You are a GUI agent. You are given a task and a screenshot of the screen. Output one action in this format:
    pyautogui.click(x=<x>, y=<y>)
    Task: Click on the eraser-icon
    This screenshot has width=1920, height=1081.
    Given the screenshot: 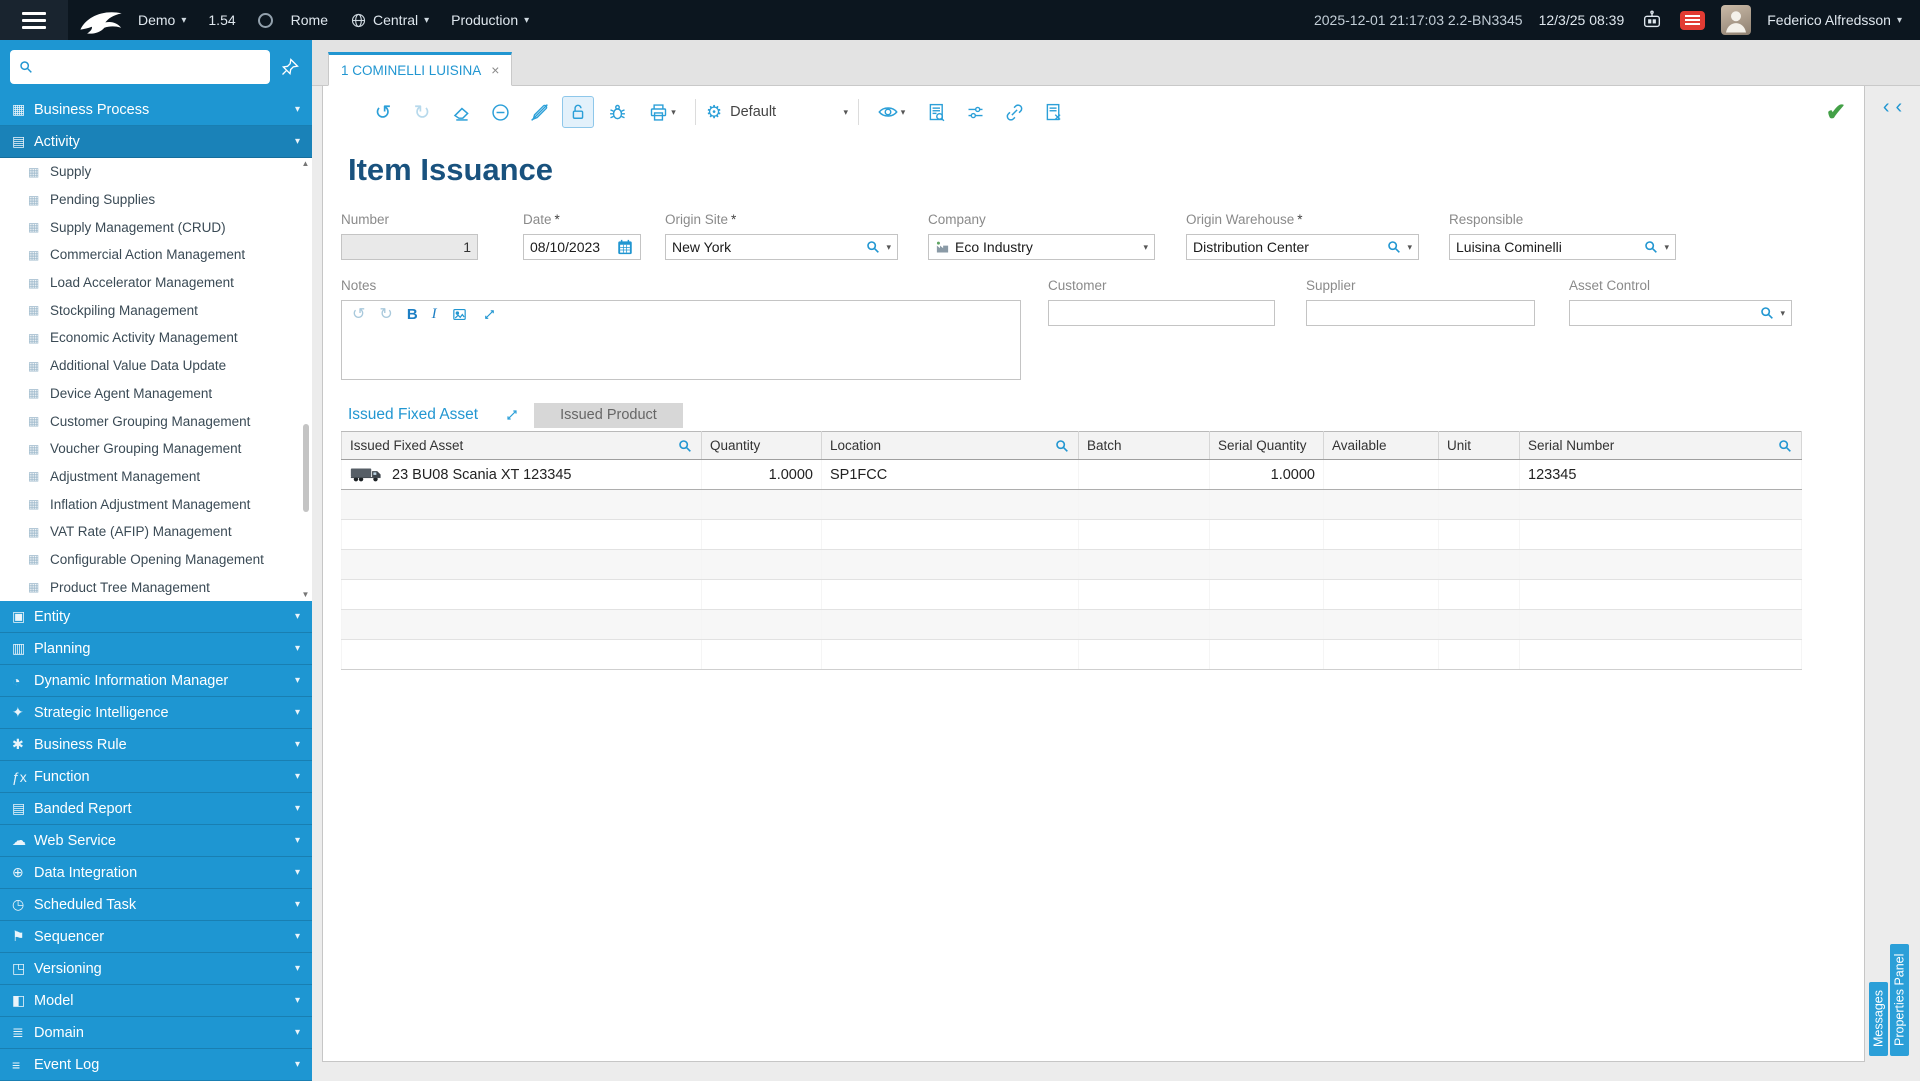 What is the action you would take?
    pyautogui.click(x=461, y=112)
    